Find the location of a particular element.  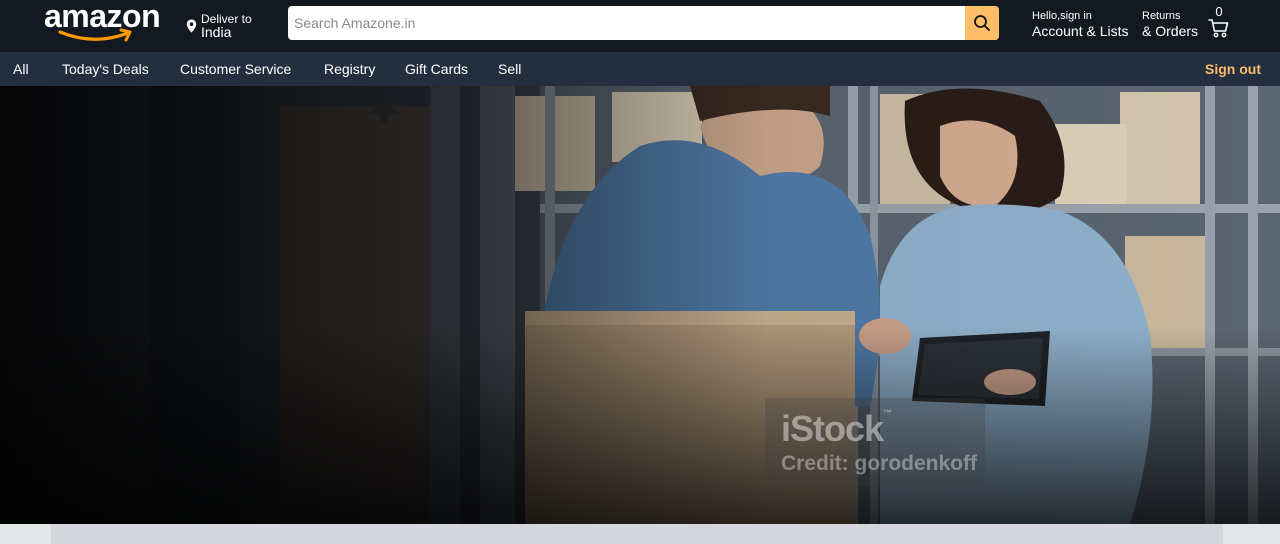

cart-count: 0 is located at coordinates (1219, 11).